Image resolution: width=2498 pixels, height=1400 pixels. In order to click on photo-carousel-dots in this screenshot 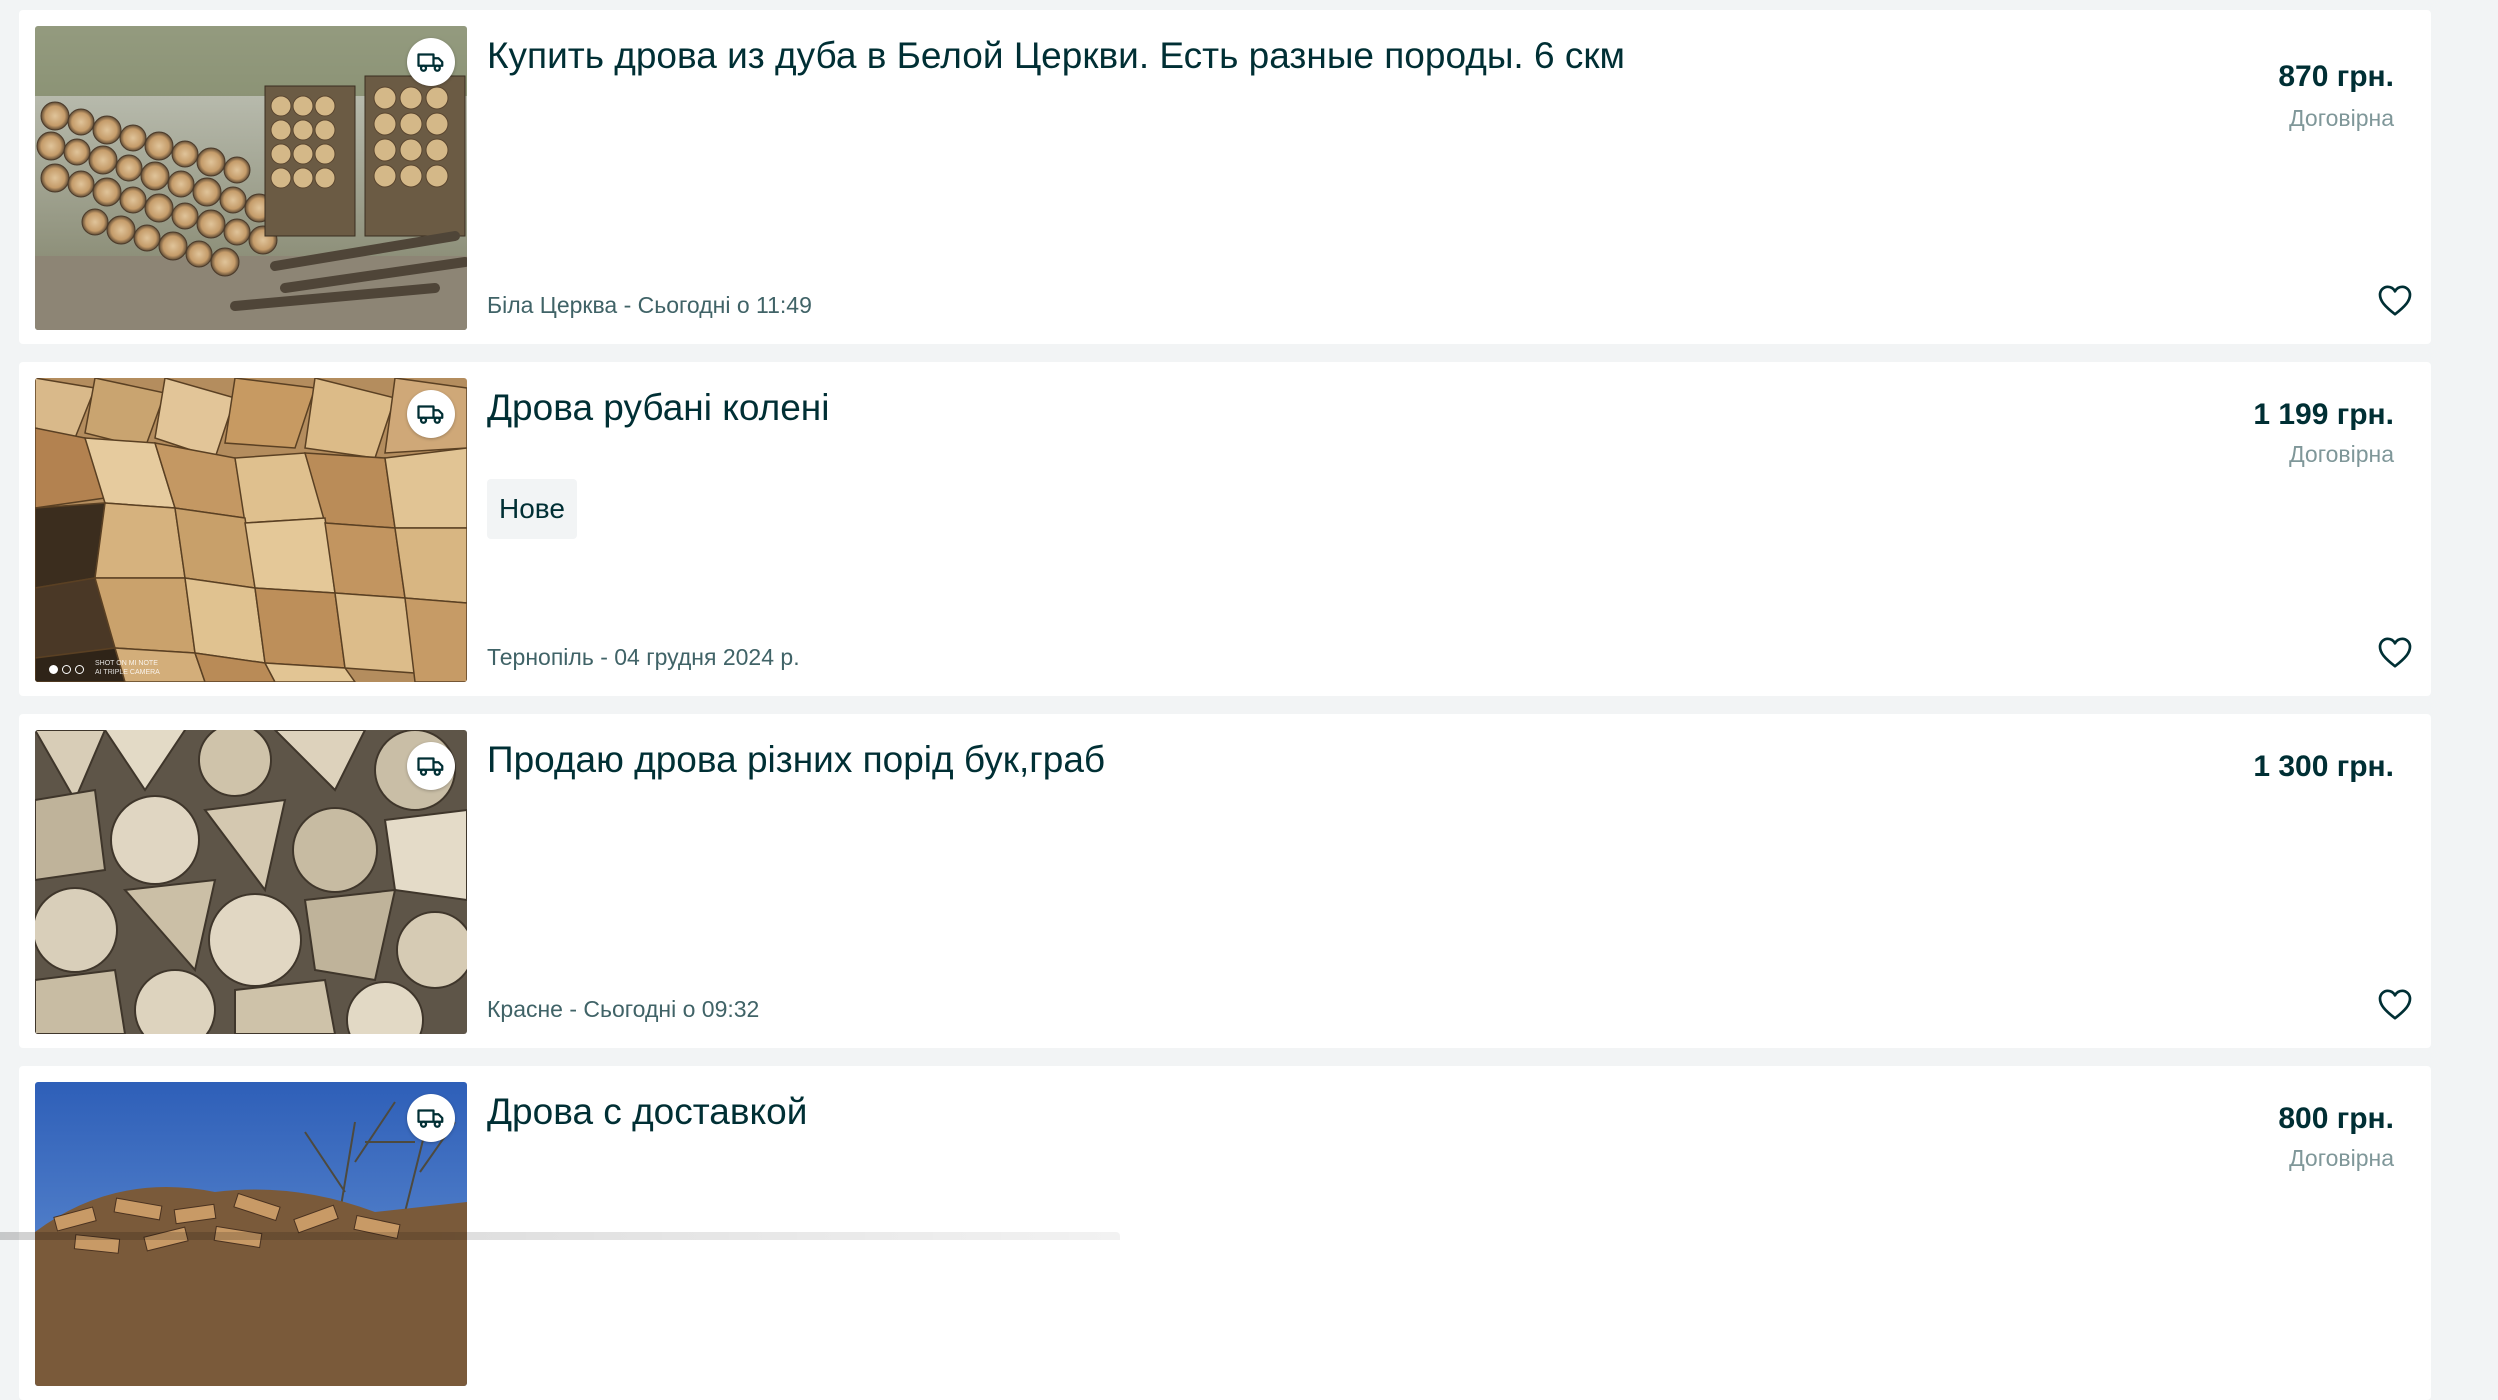, I will do `click(66, 669)`.